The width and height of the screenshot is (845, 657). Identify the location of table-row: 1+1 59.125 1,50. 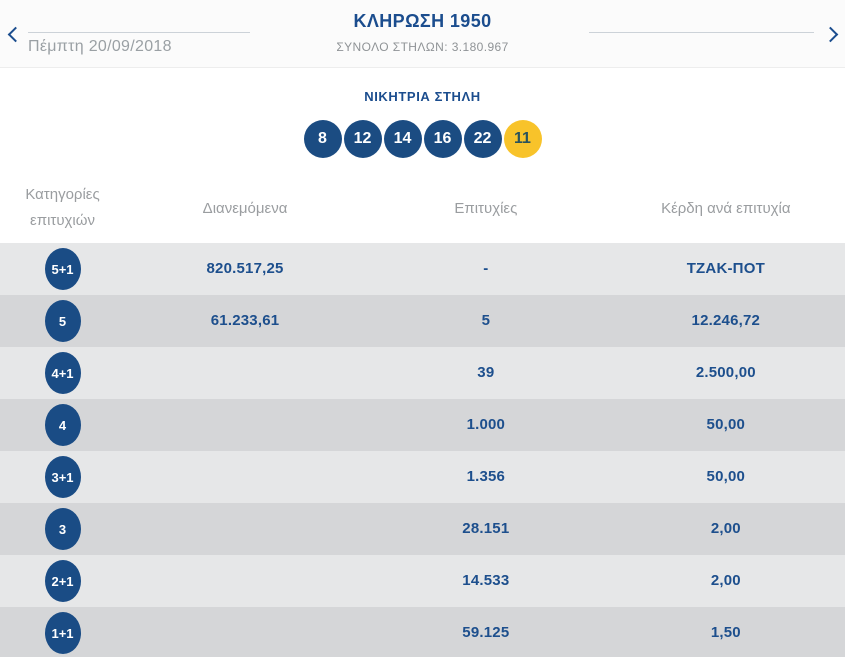
(422, 632).